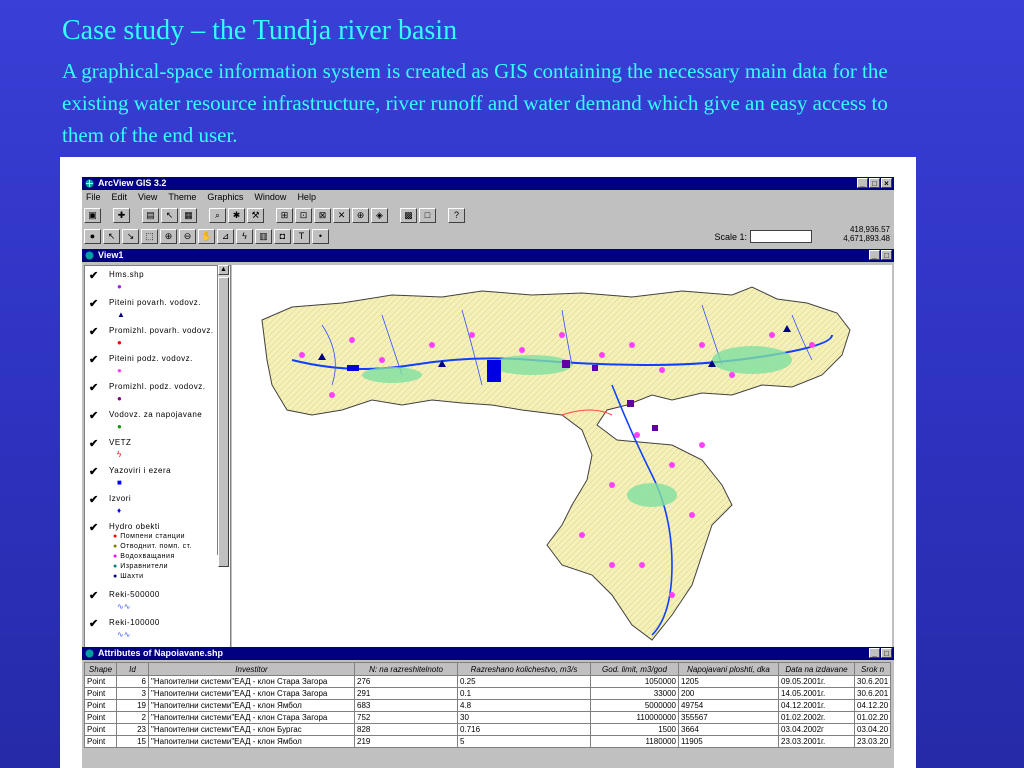 The image size is (1024, 768). What do you see at coordinates (816, 741) in the screenshot?
I see `table-cell: 23.03.2001г.` at bounding box center [816, 741].